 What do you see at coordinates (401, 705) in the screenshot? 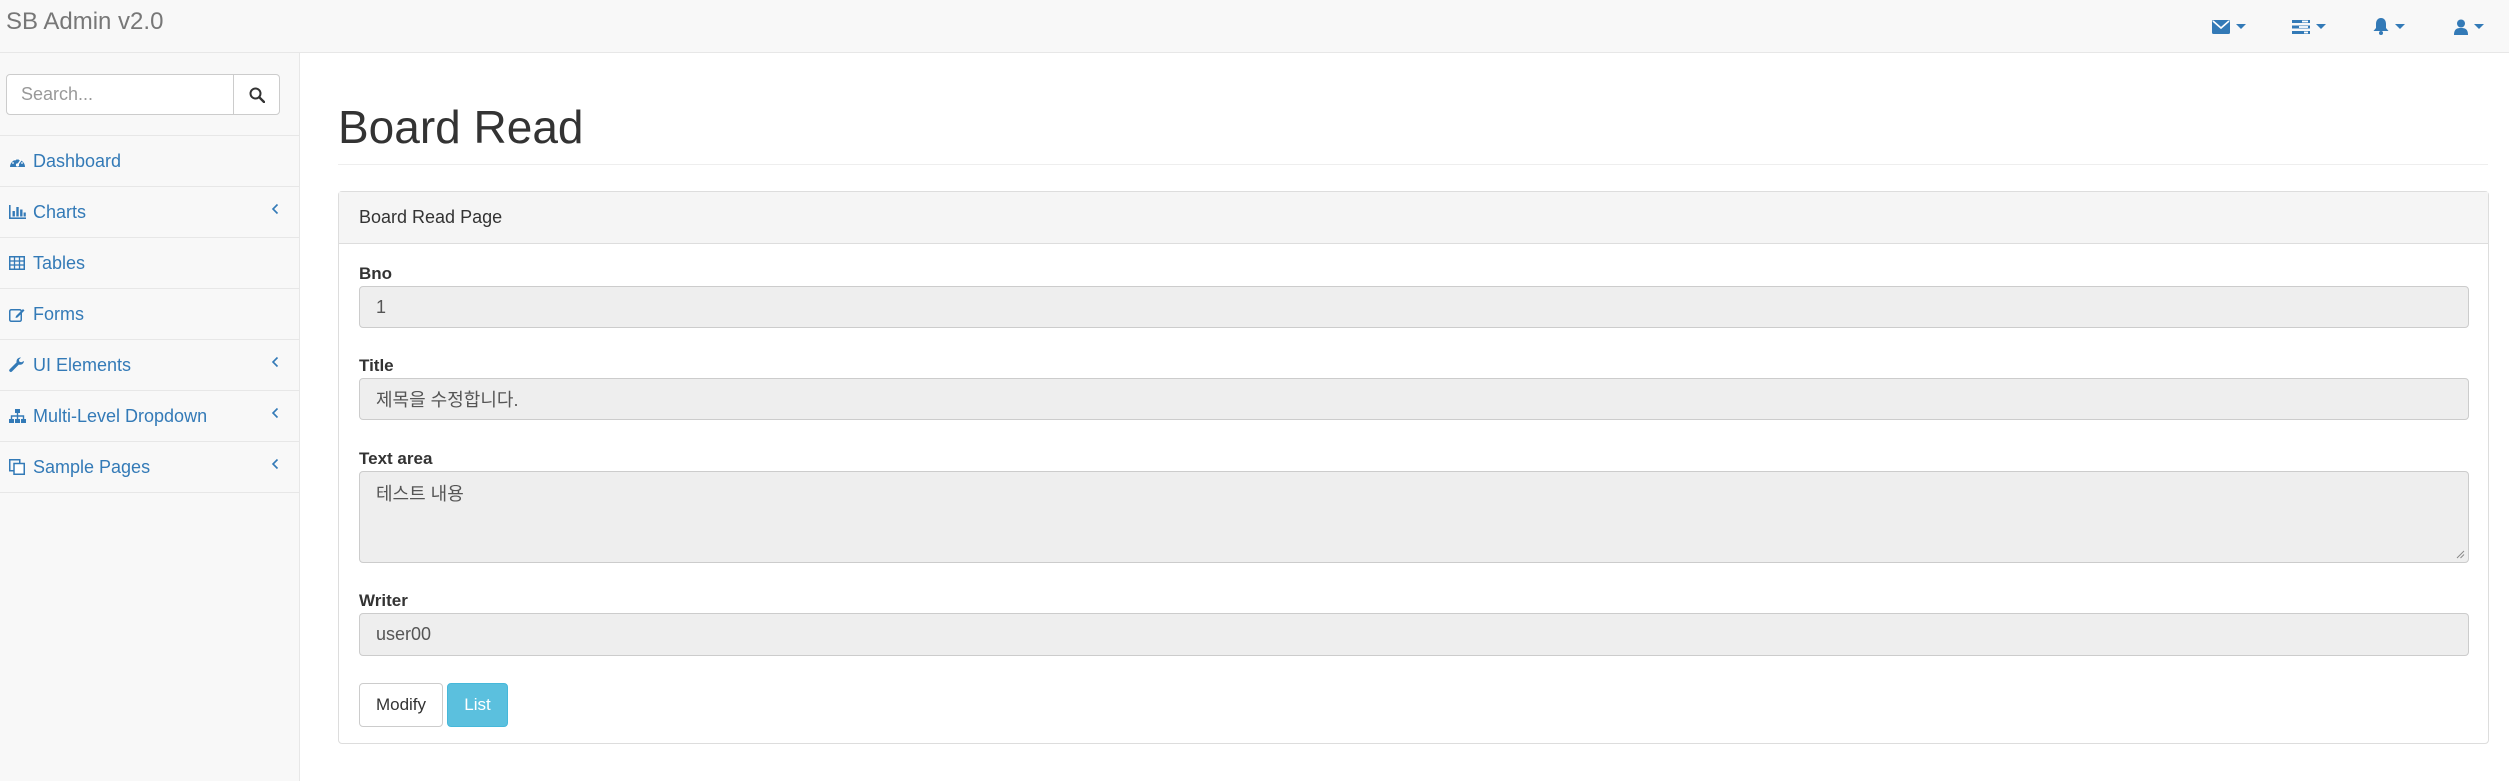
I see `modify-button: Modify` at bounding box center [401, 705].